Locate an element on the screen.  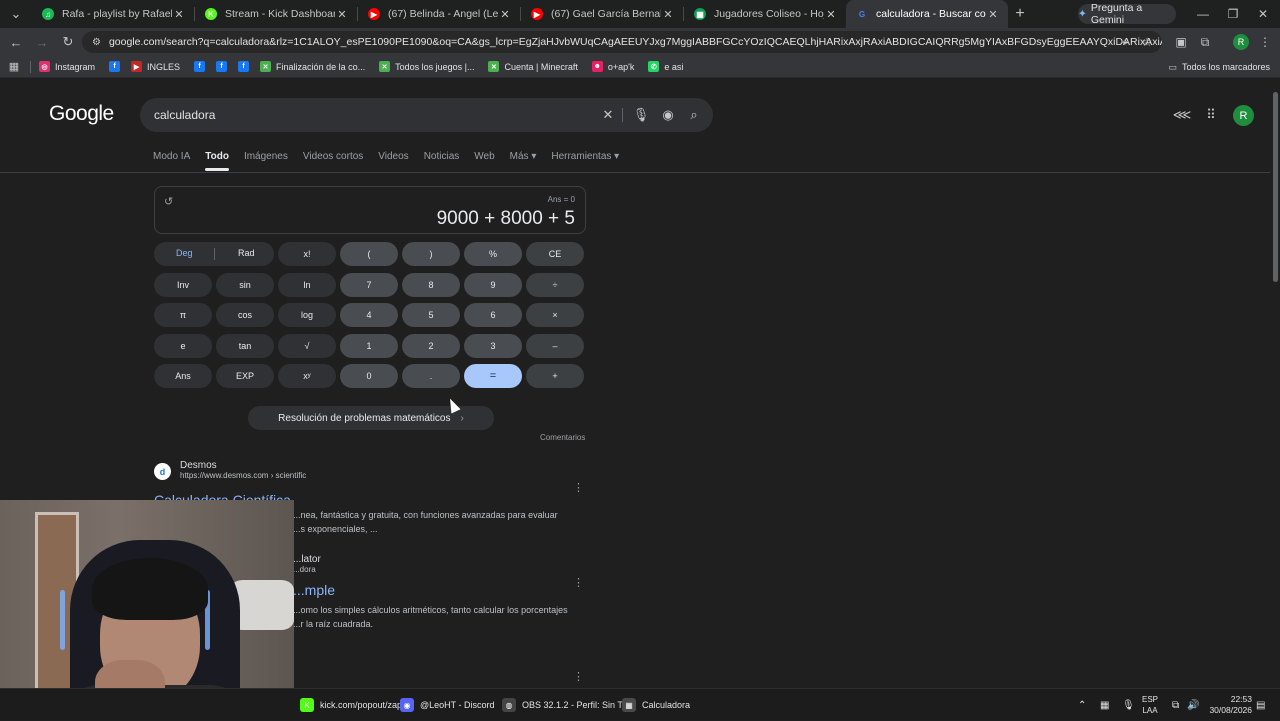
calc-key: cos is located at coordinates (245, 315).